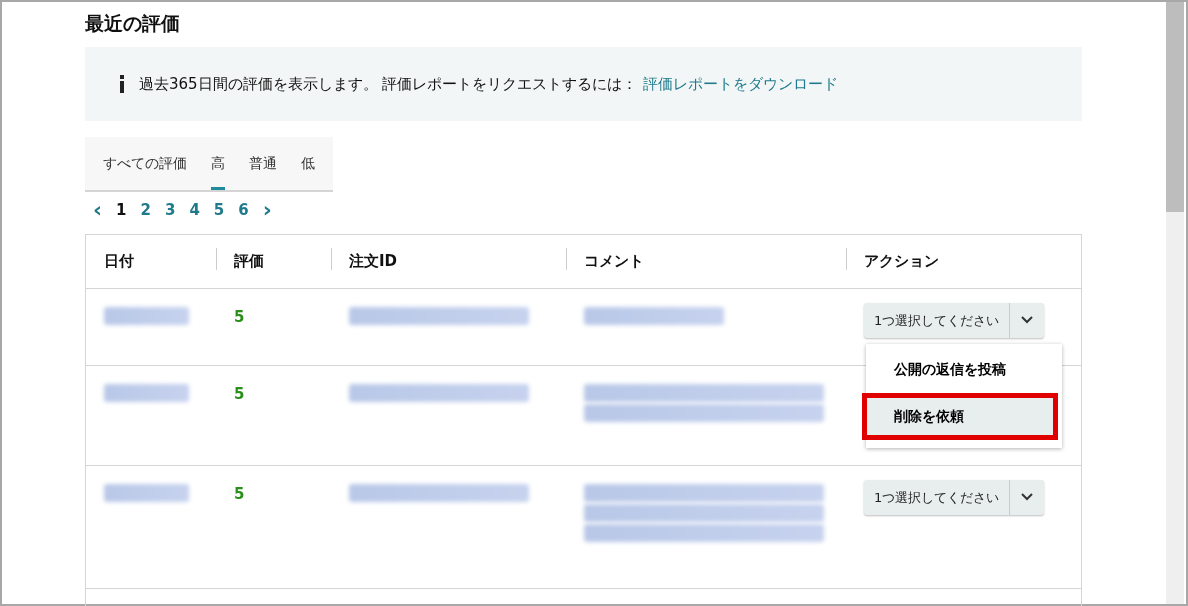 The height and width of the screenshot is (606, 1188). What do you see at coordinates (119, 262) in the screenshot?
I see `column-header: 日付` at bounding box center [119, 262].